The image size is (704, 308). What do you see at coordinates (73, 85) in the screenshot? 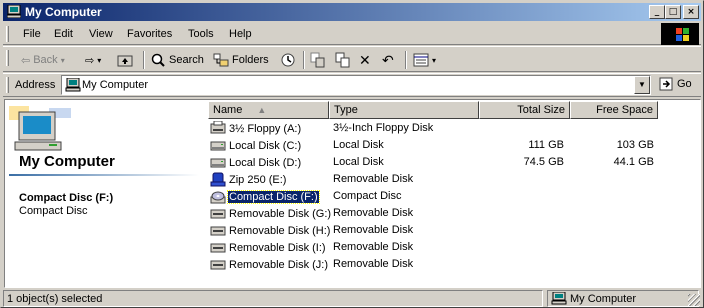
I see `my-computer-small-icon` at bounding box center [73, 85].